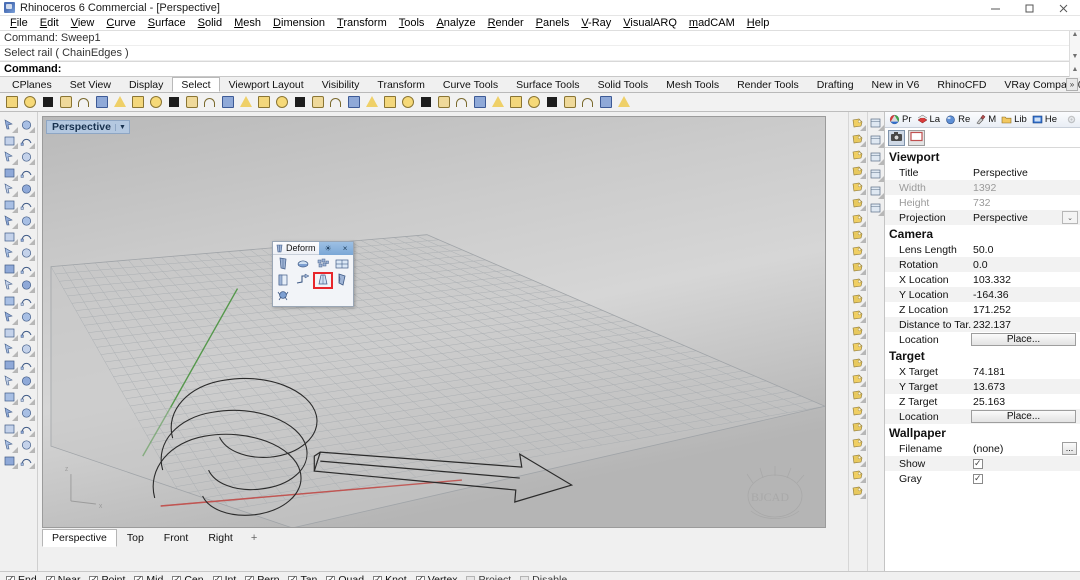 This screenshot has width=1080, height=580. What do you see at coordinates (1063, 8) in the screenshot?
I see `close-icon` at bounding box center [1063, 8].